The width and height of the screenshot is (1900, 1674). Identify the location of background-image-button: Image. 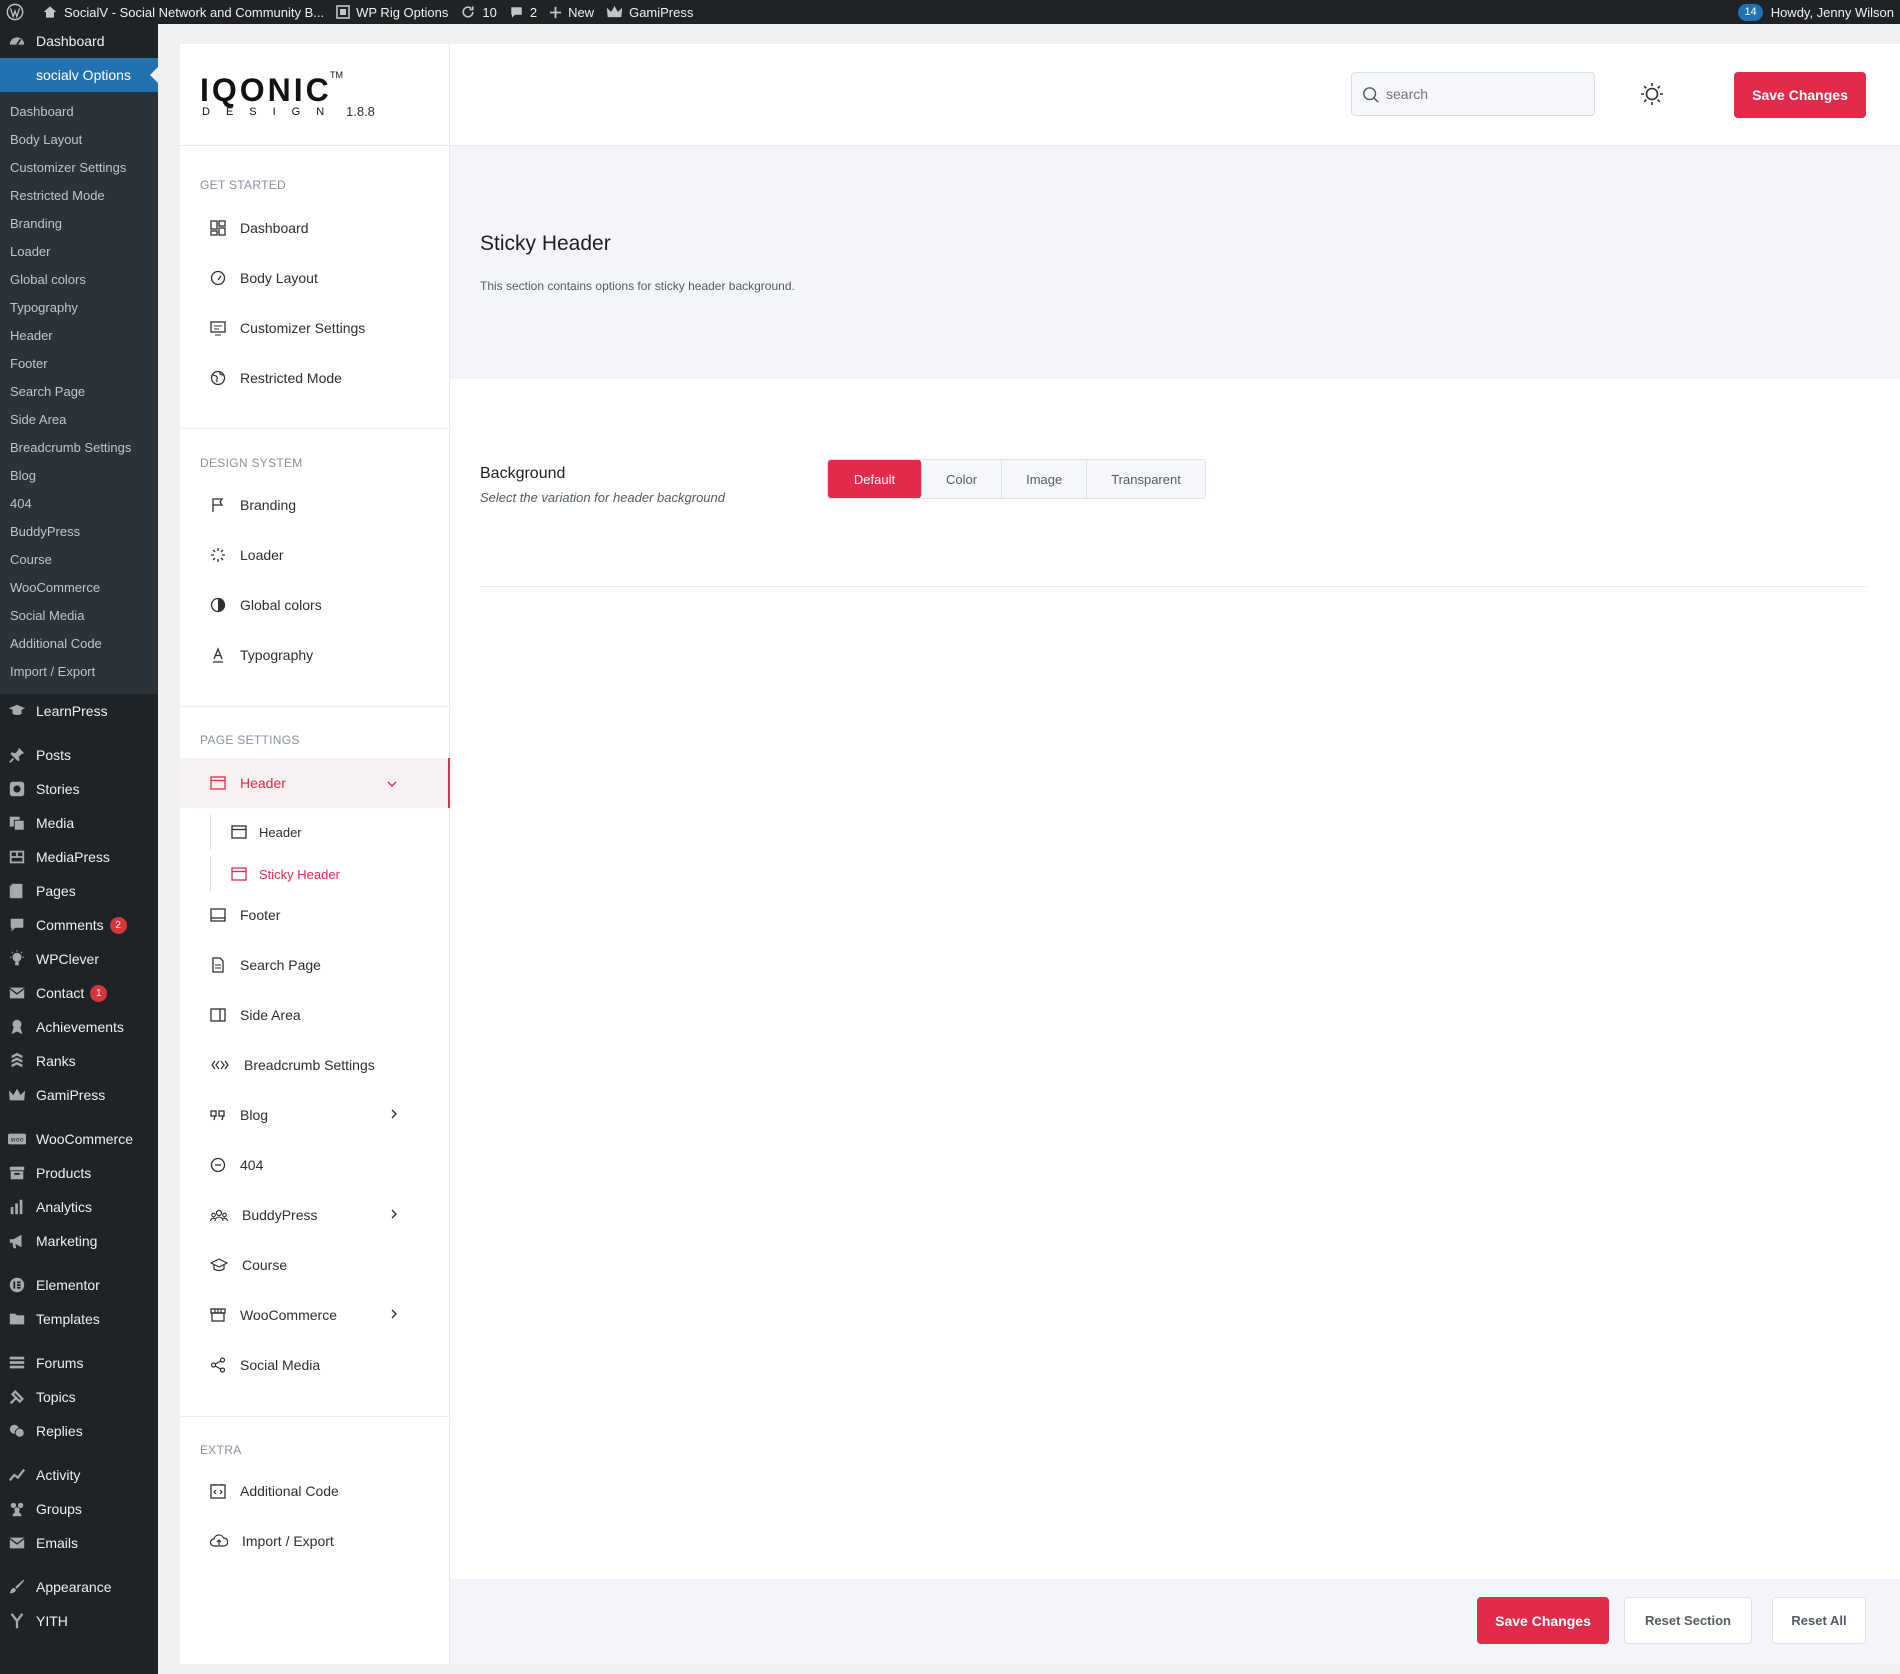
(1045, 479).